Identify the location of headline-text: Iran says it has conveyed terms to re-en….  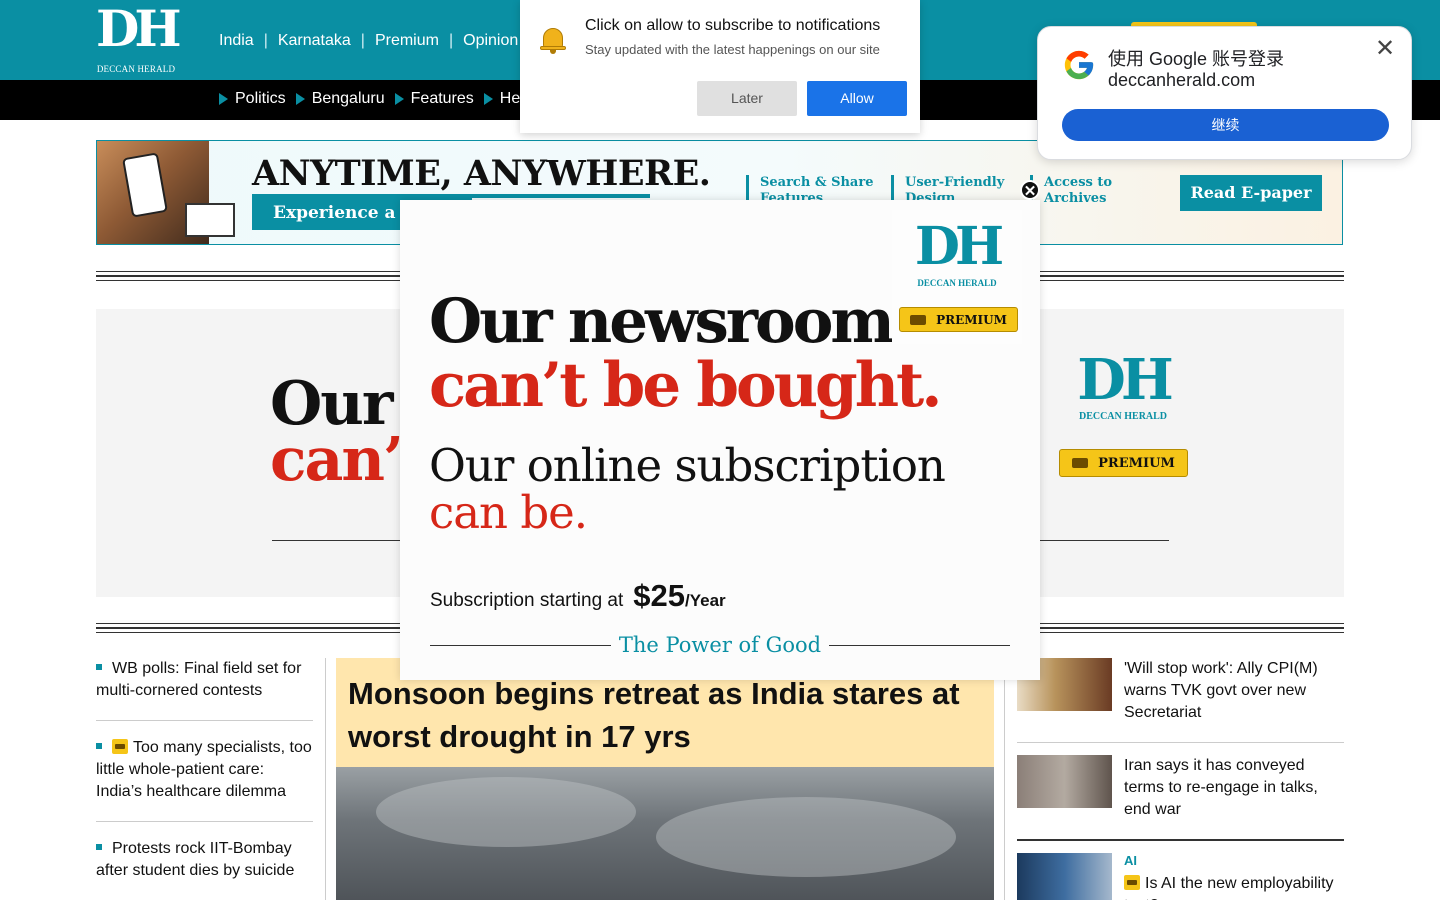
(1221, 787).